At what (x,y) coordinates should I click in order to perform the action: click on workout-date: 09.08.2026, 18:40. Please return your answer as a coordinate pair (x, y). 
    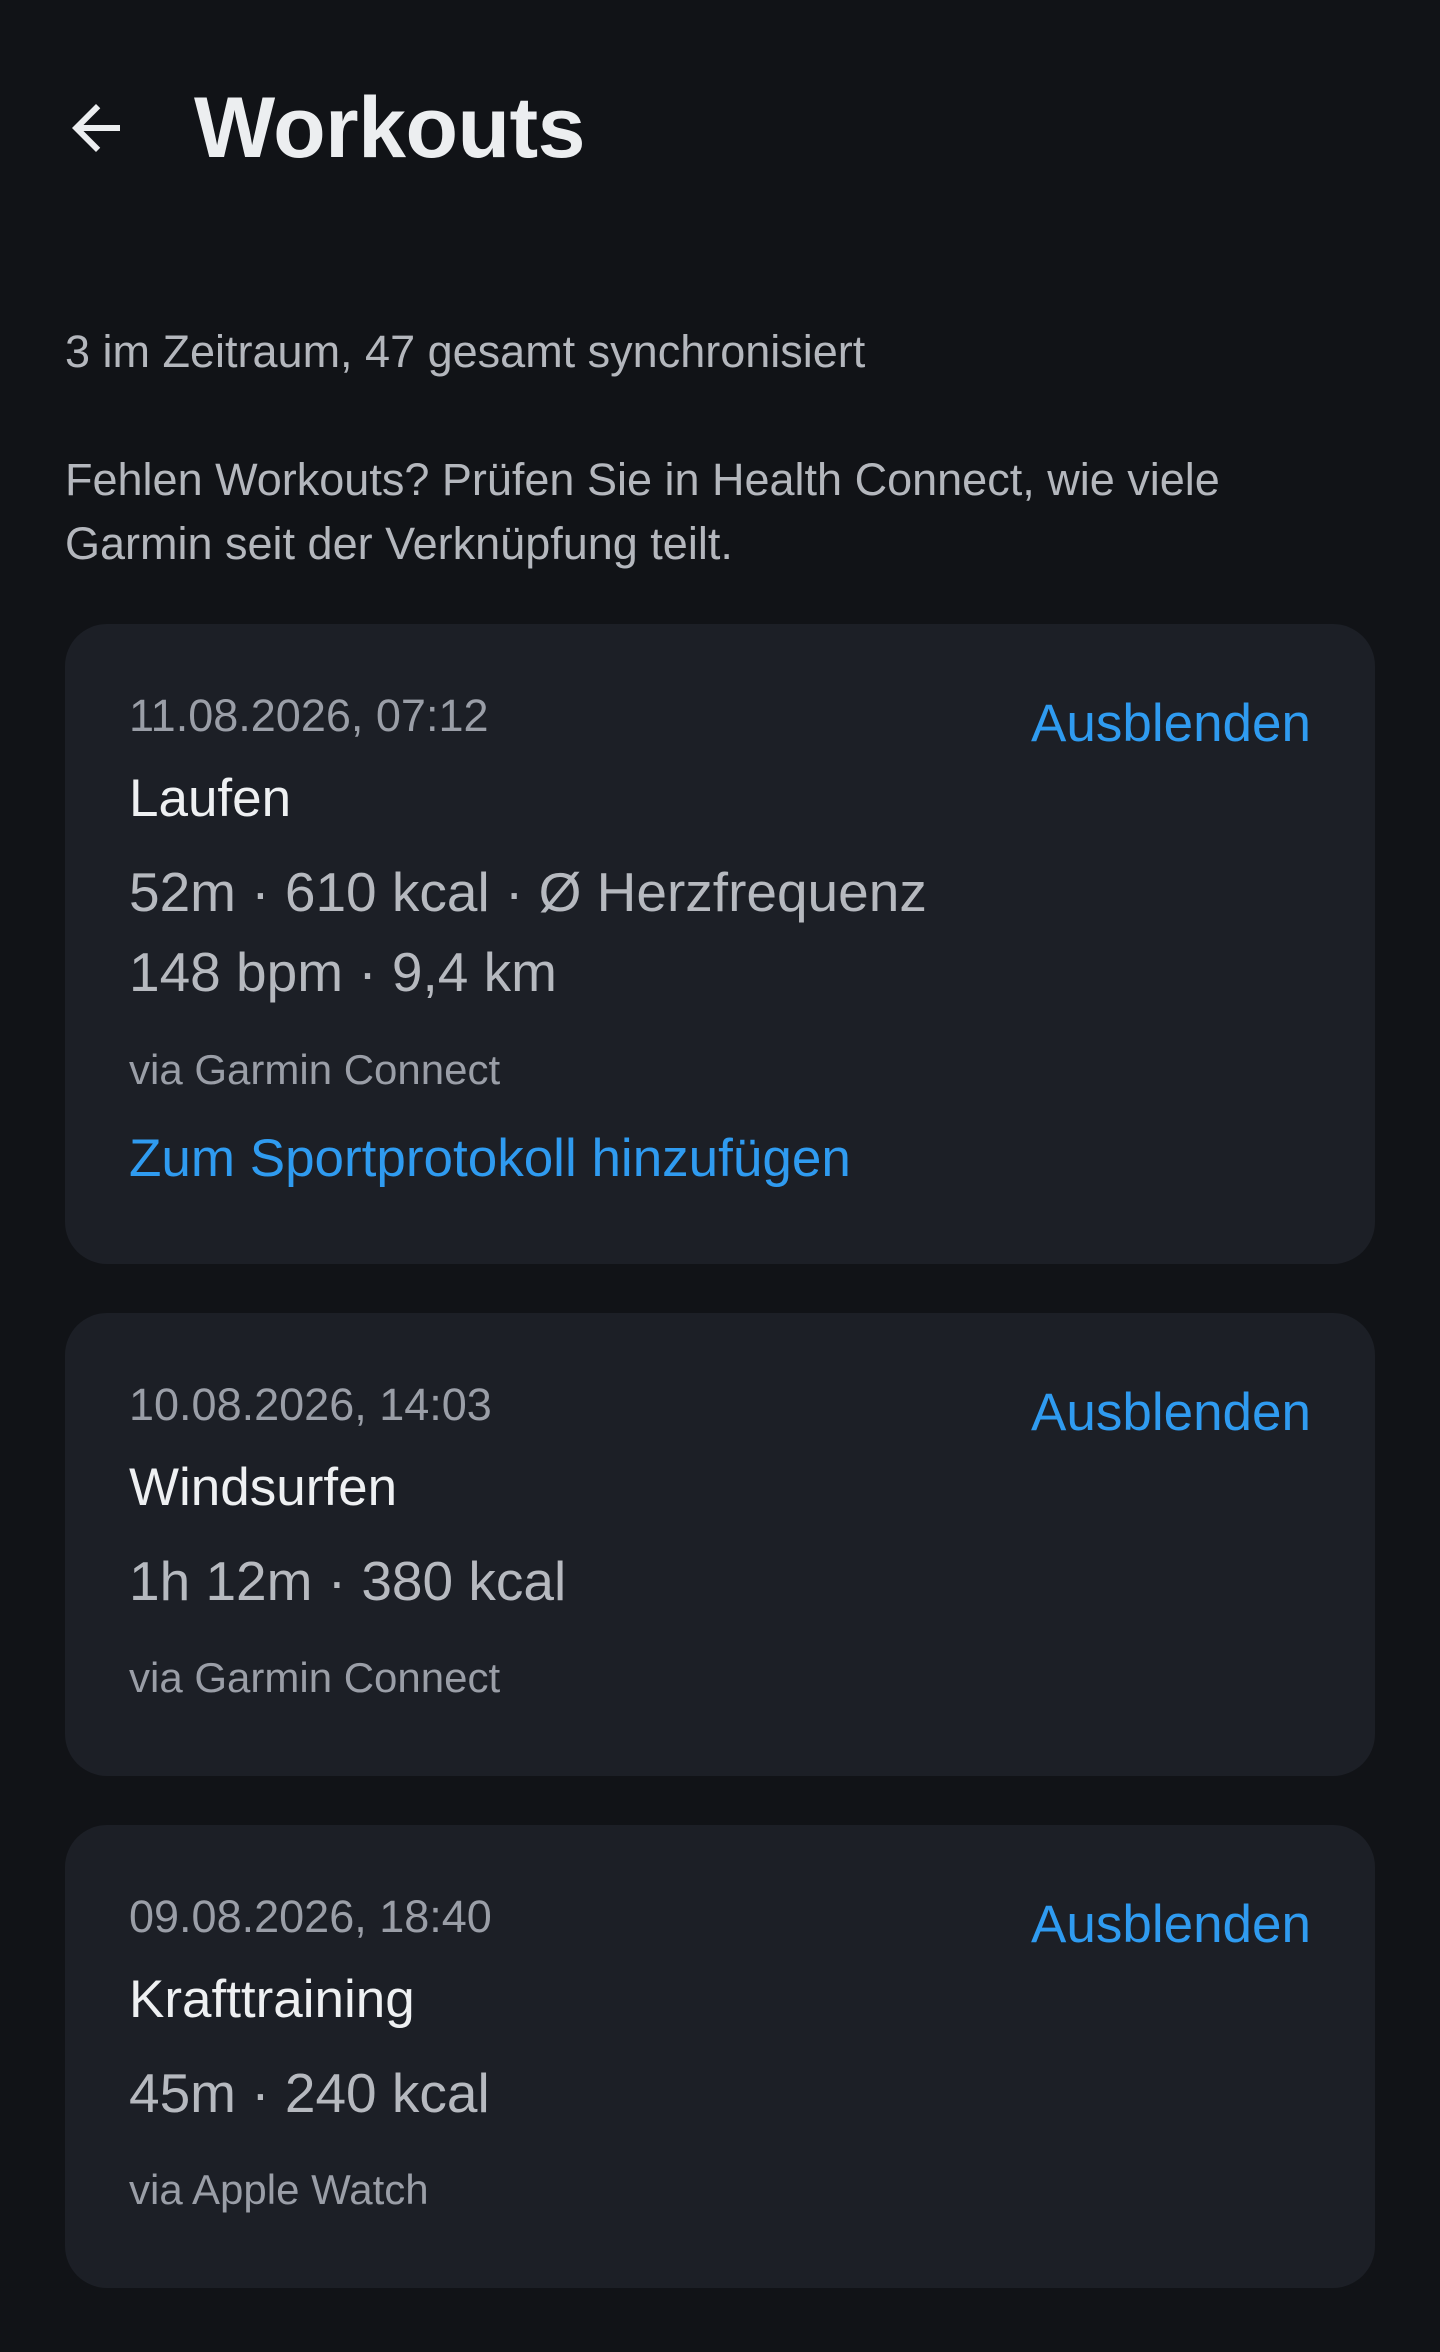
    Looking at the image, I should click on (310, 1916).